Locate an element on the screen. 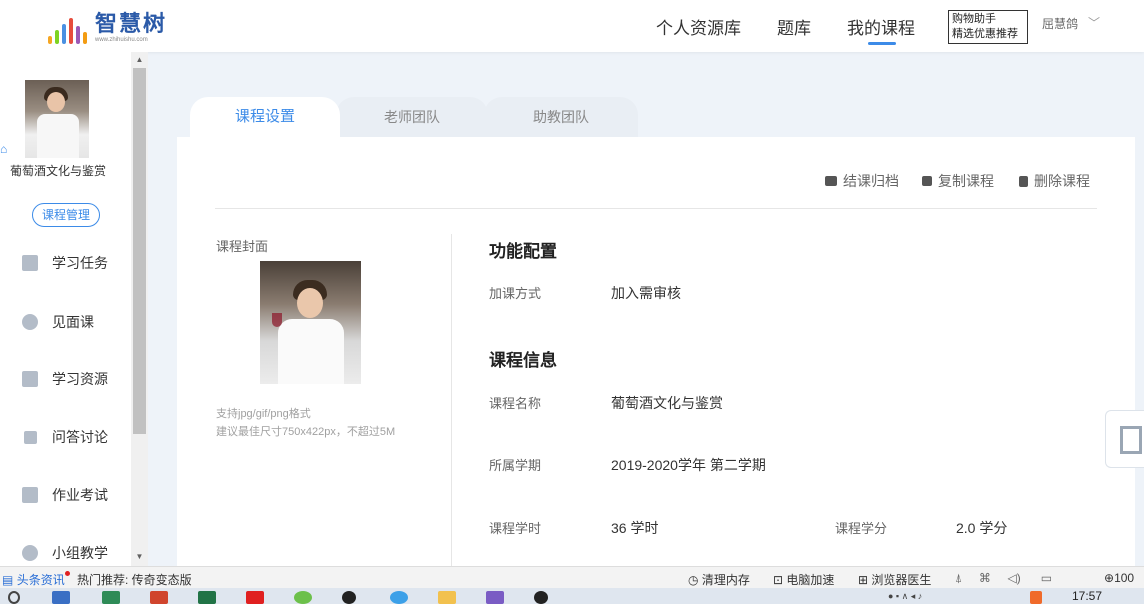 This screenshot has width=1144, height=604. term-value: 2019-2020学年 第二学期 is located at coordinates (688, 465).